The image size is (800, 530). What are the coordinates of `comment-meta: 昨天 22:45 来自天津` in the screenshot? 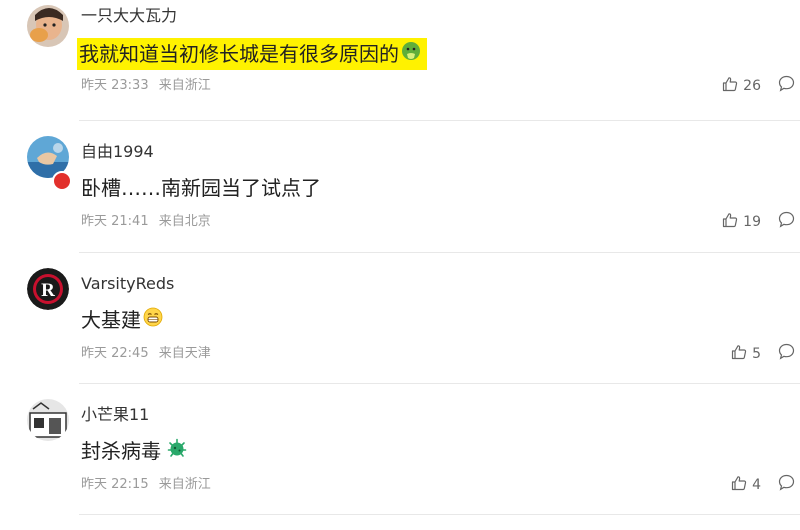 It's located at (146, 354).